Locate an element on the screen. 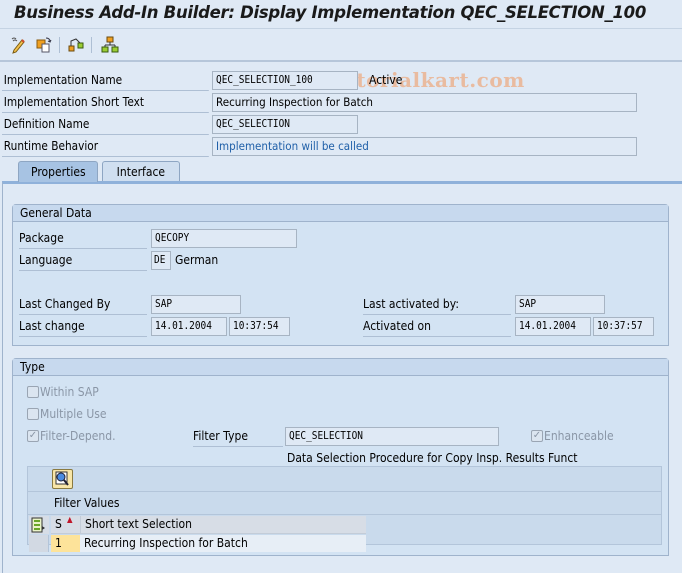  layout-icon is located at coordinates (38, 525).